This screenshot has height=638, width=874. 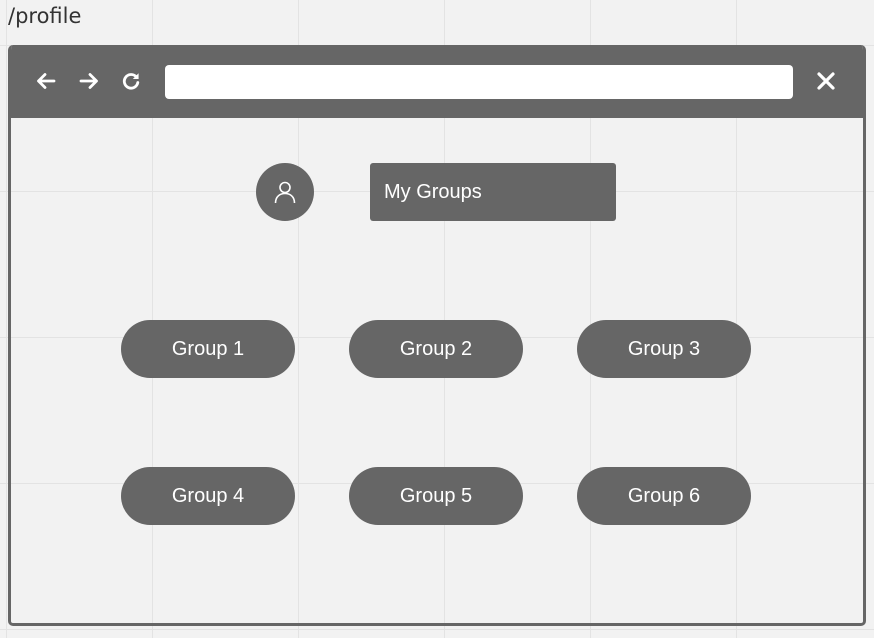 I want to click on group-2-button: Group 2, so click(x=436, y=349).